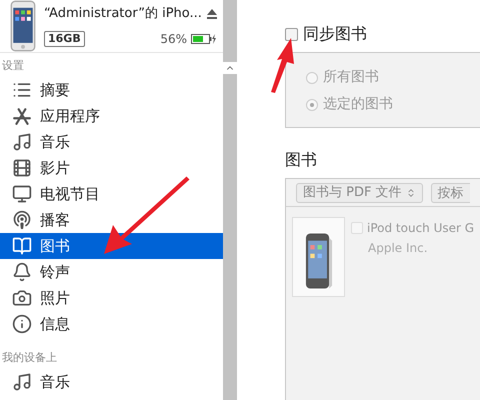 This screenshot has height=400, width=480. Describe the element at coordinates (22, 220) in the screenshot. I see `podcast-icon` at that location.